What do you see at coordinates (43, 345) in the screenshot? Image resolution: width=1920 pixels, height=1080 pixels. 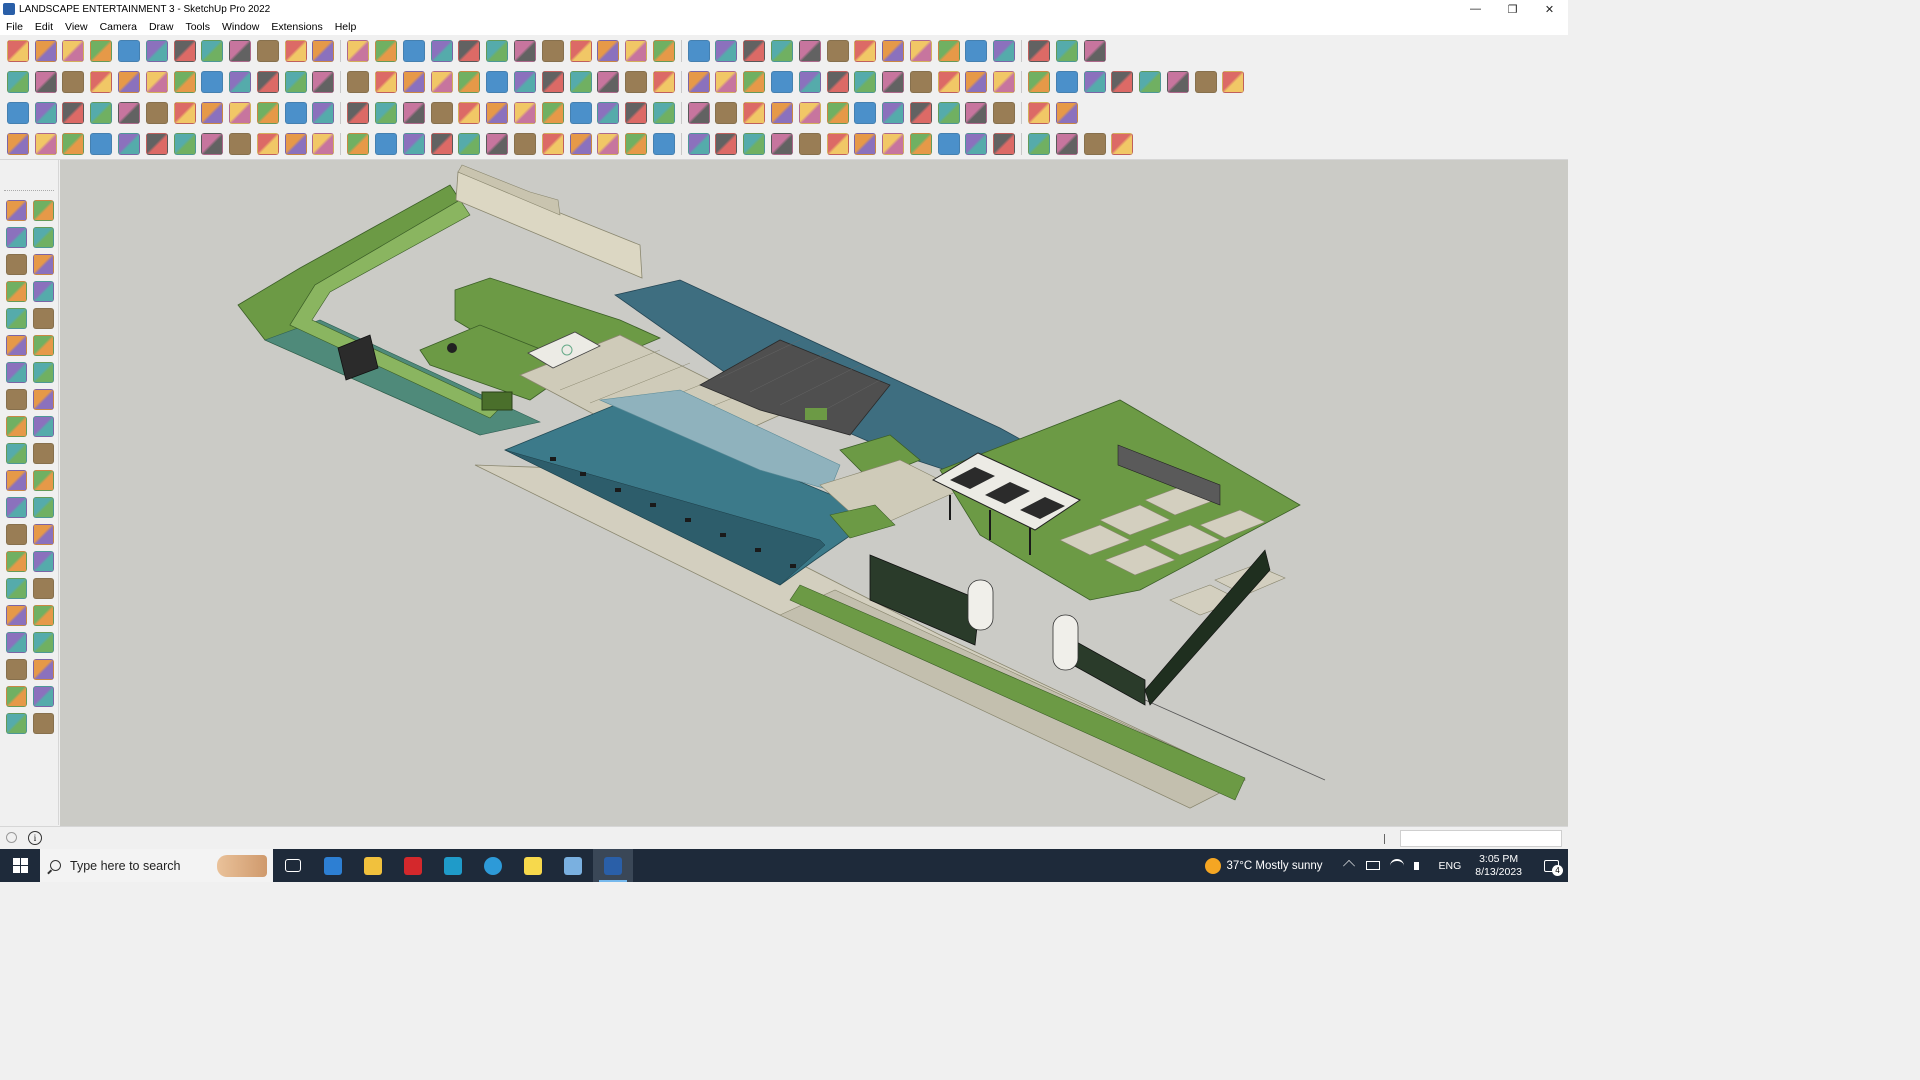 I see `arc-2-icon` at bounding box center [43, 345].